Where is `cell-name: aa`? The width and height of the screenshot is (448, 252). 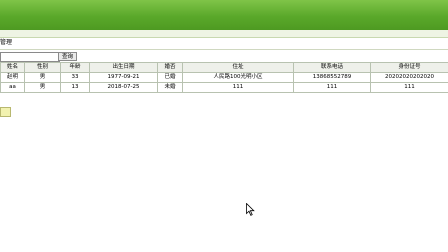
cell-name: aa is located at coordinates (12, 87).